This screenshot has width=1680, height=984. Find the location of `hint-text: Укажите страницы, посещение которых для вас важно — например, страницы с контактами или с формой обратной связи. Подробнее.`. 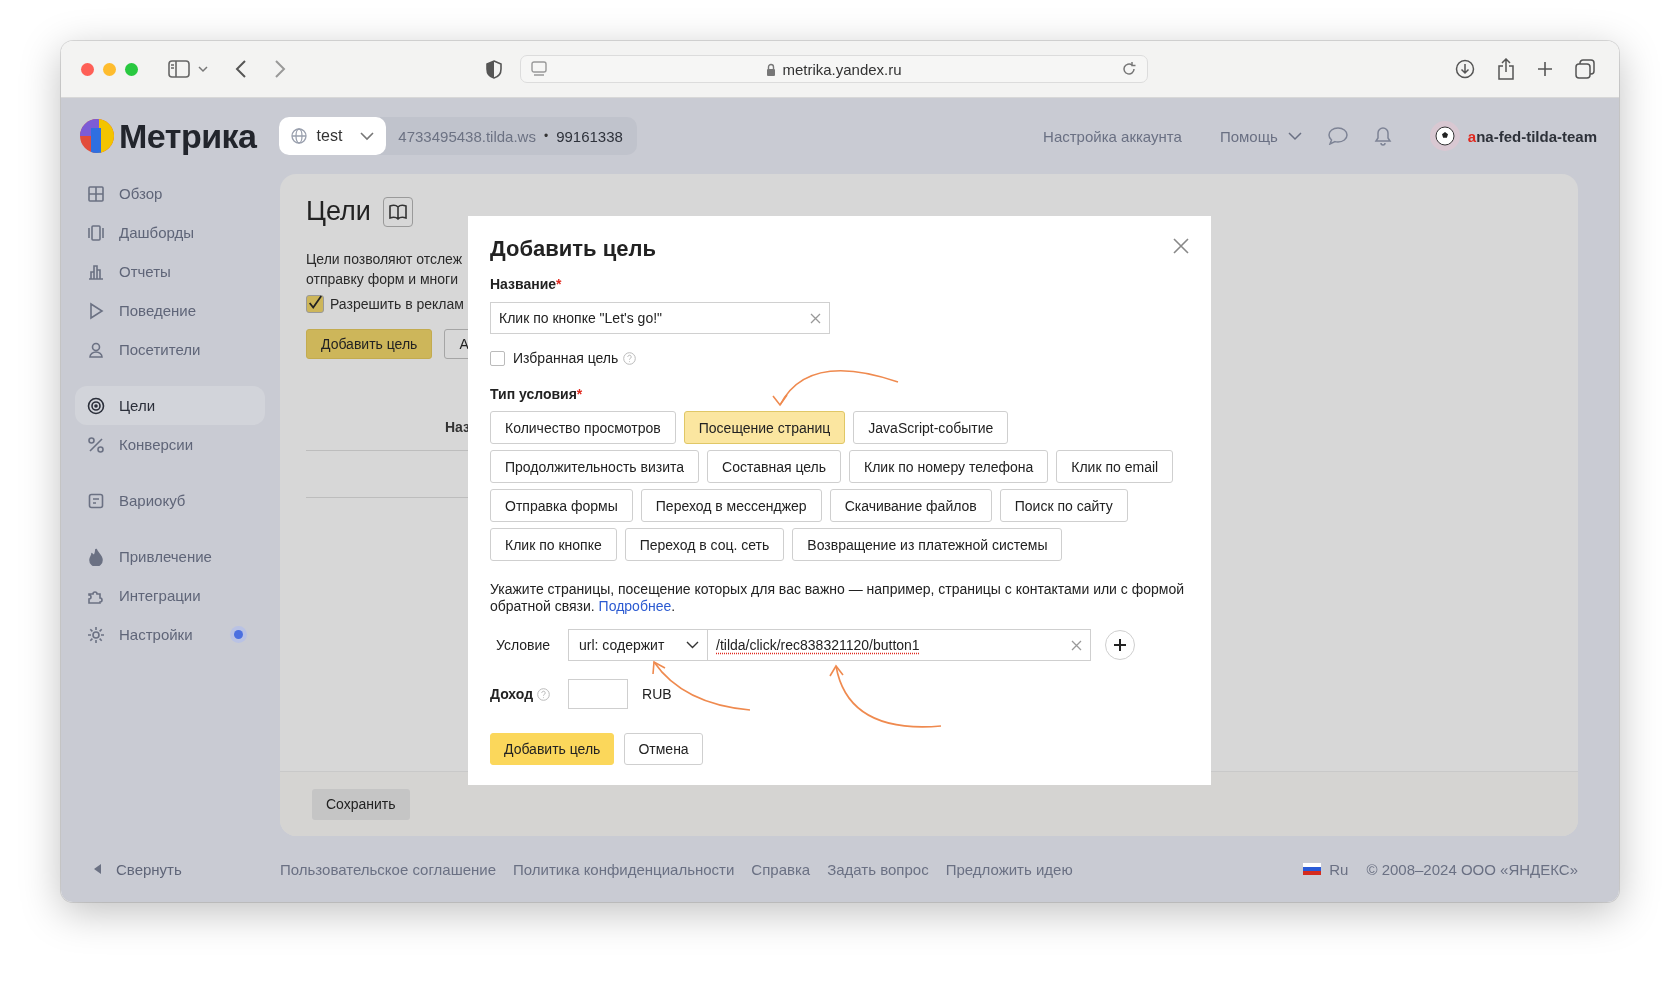

hint-text: Укажите страницы, посещение которых для вас важно — например, страницы с контактами или с формой обратной связи. Подробнее. is located at coordinates (838, 598).